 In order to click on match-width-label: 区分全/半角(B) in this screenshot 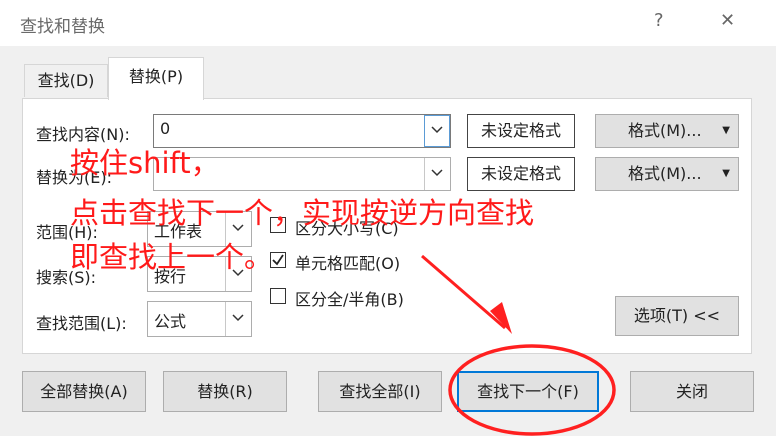, I will do `click(349, 298)`.